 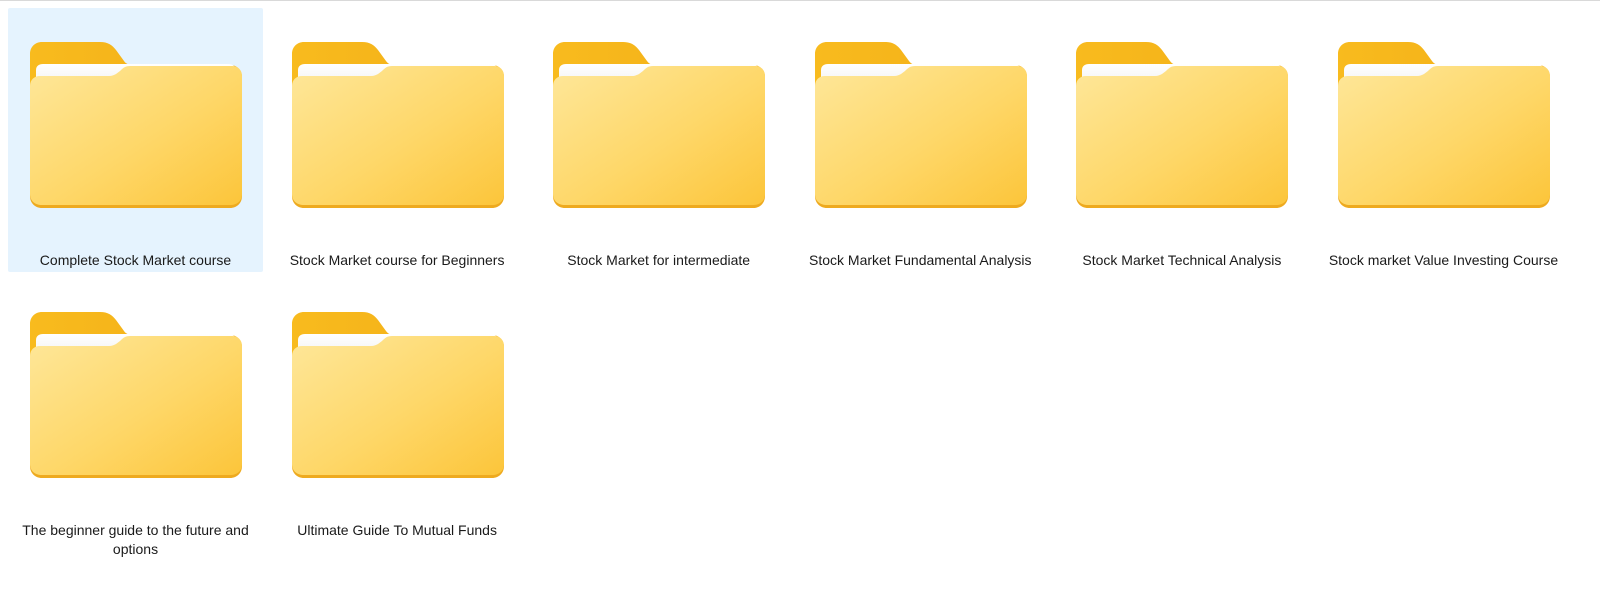 What do you see at coordinates (397, 260) in the screenshot?
I see `folder-label: Stock Market course for Beginners` at bounding box center [397, 260].